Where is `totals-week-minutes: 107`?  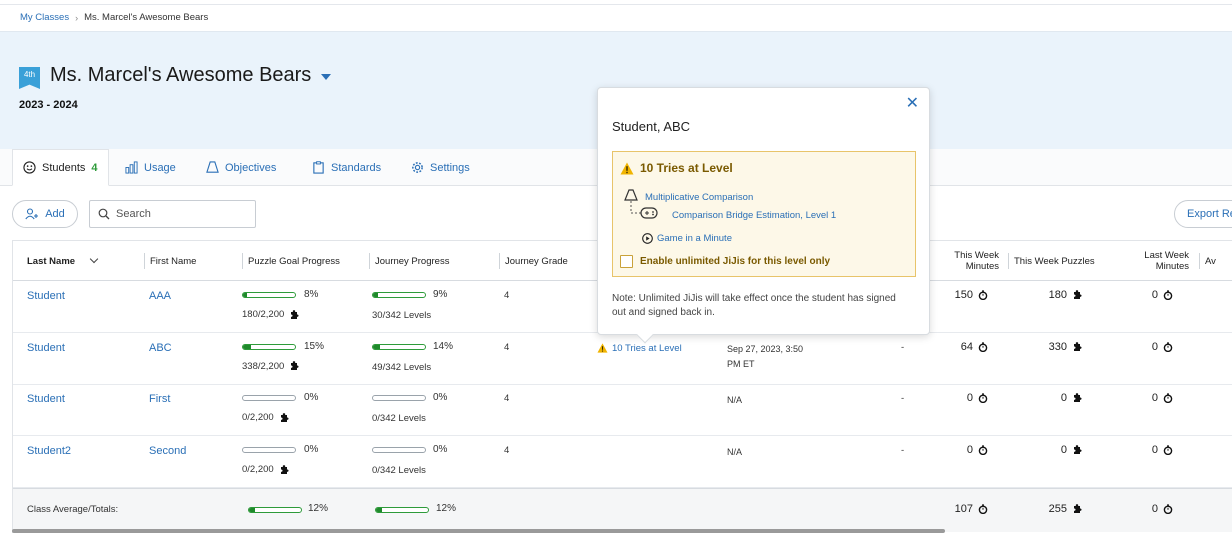
totals-week-minutes: 107 is located at coordinates (950, 509).